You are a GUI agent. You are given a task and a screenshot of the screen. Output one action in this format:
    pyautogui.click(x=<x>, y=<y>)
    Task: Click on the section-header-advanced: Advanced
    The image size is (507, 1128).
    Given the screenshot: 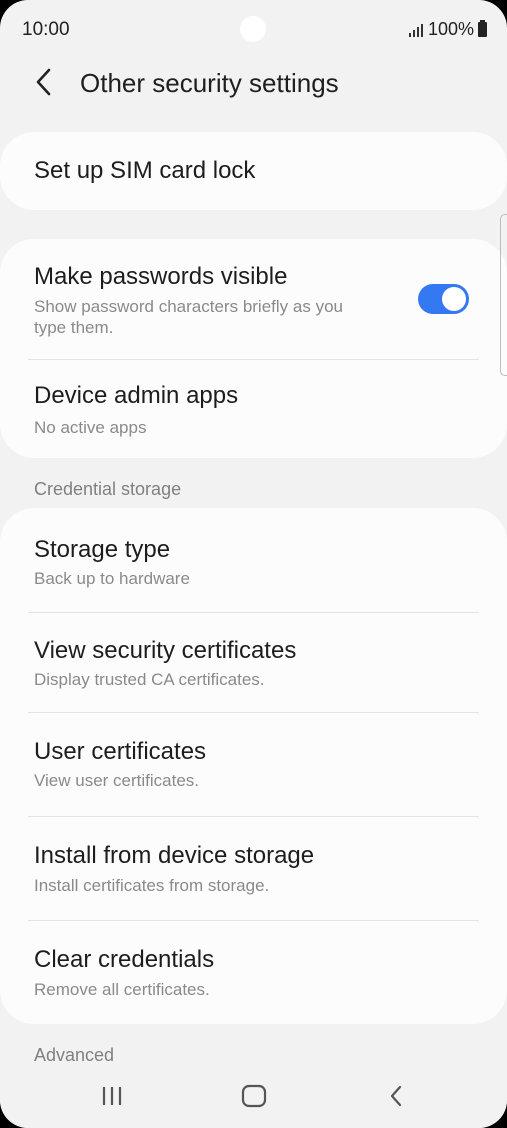 What is the action you would take?
    pyautogui.click(x=74, y=1055)
    